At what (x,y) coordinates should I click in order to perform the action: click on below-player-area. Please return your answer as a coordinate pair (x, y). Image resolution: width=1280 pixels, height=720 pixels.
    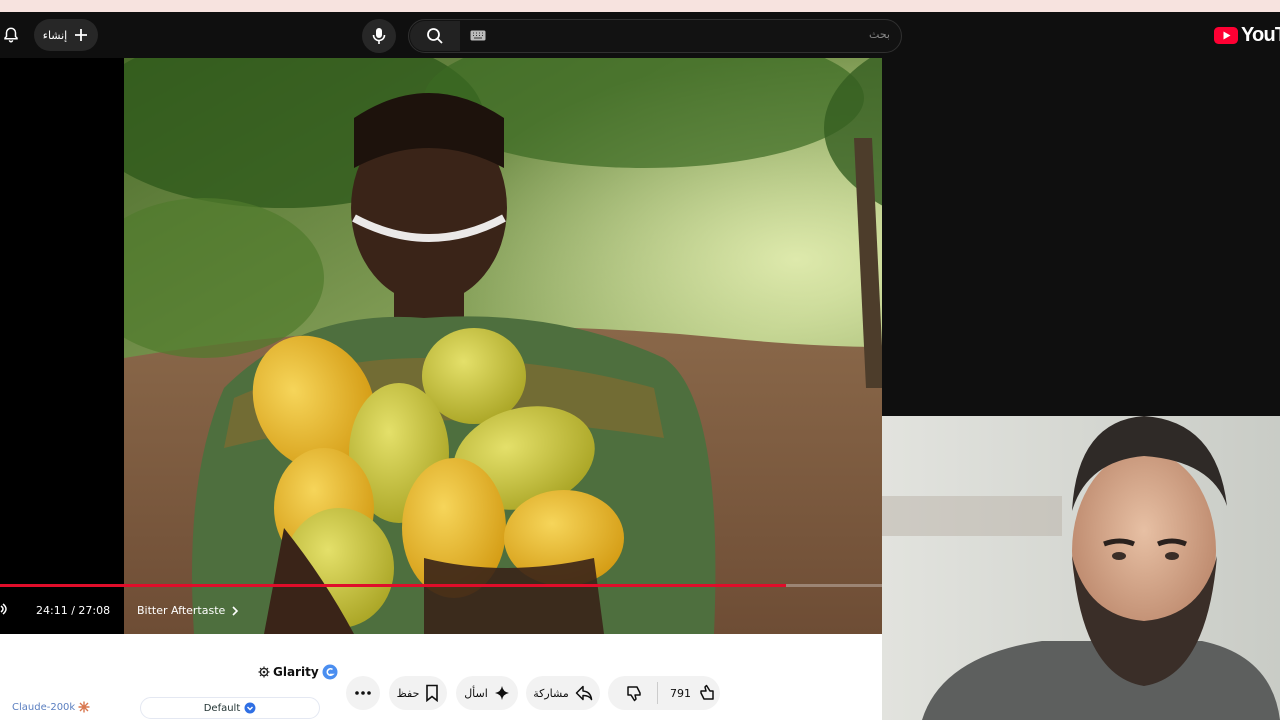
    Looking at the image, I should click on (441, 677).